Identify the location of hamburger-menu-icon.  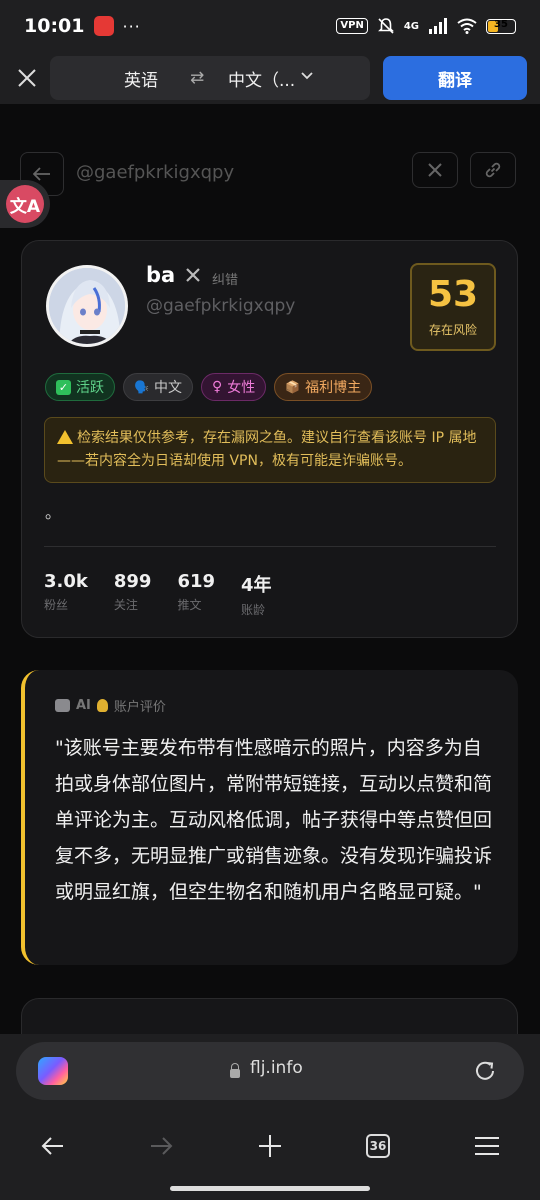
(487, 1146).